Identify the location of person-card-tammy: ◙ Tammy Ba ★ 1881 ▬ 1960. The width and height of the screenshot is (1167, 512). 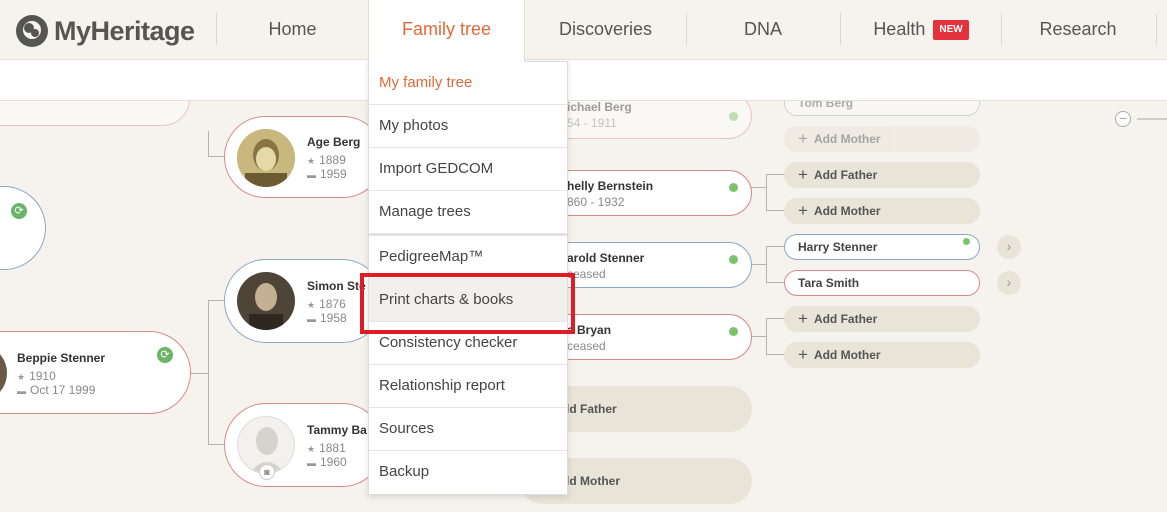
(304, 445).